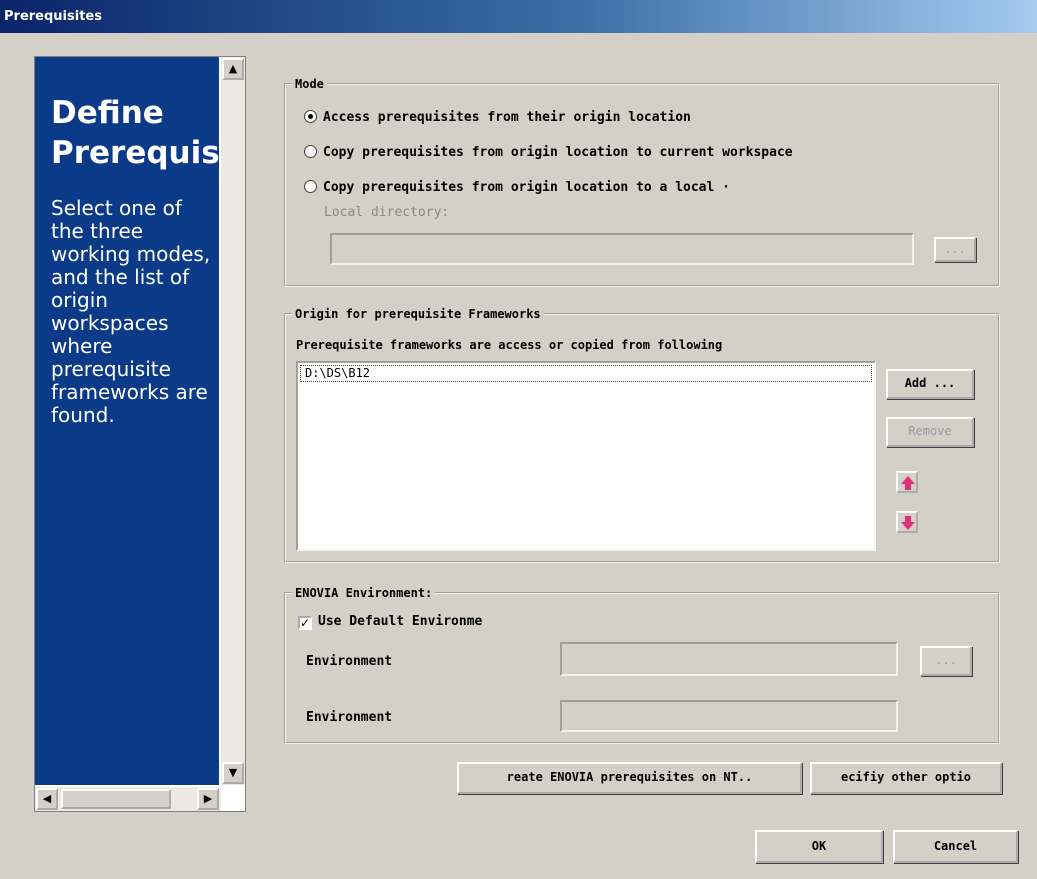 The image size is (1037, 879). I want to click on move-down-button, so click(907, 522).